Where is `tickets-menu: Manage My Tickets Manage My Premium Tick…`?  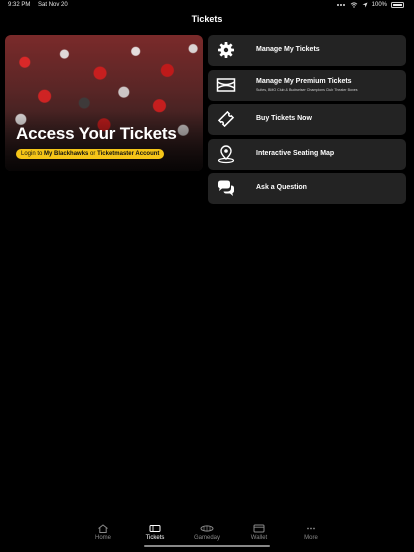 tickets-menu: Manage My Tickets Manage My Premium Tick… is located at coordinates (307, 121).